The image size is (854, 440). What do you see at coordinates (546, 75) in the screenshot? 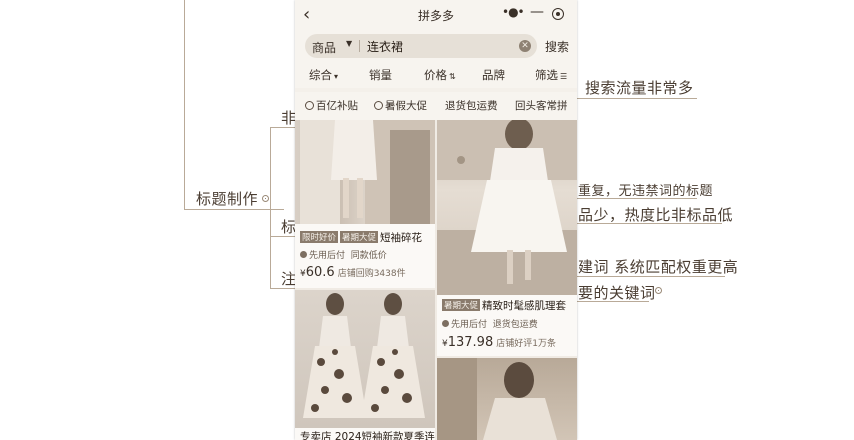
I see `sort-label: 筛选` at bounding box center [546, 75].